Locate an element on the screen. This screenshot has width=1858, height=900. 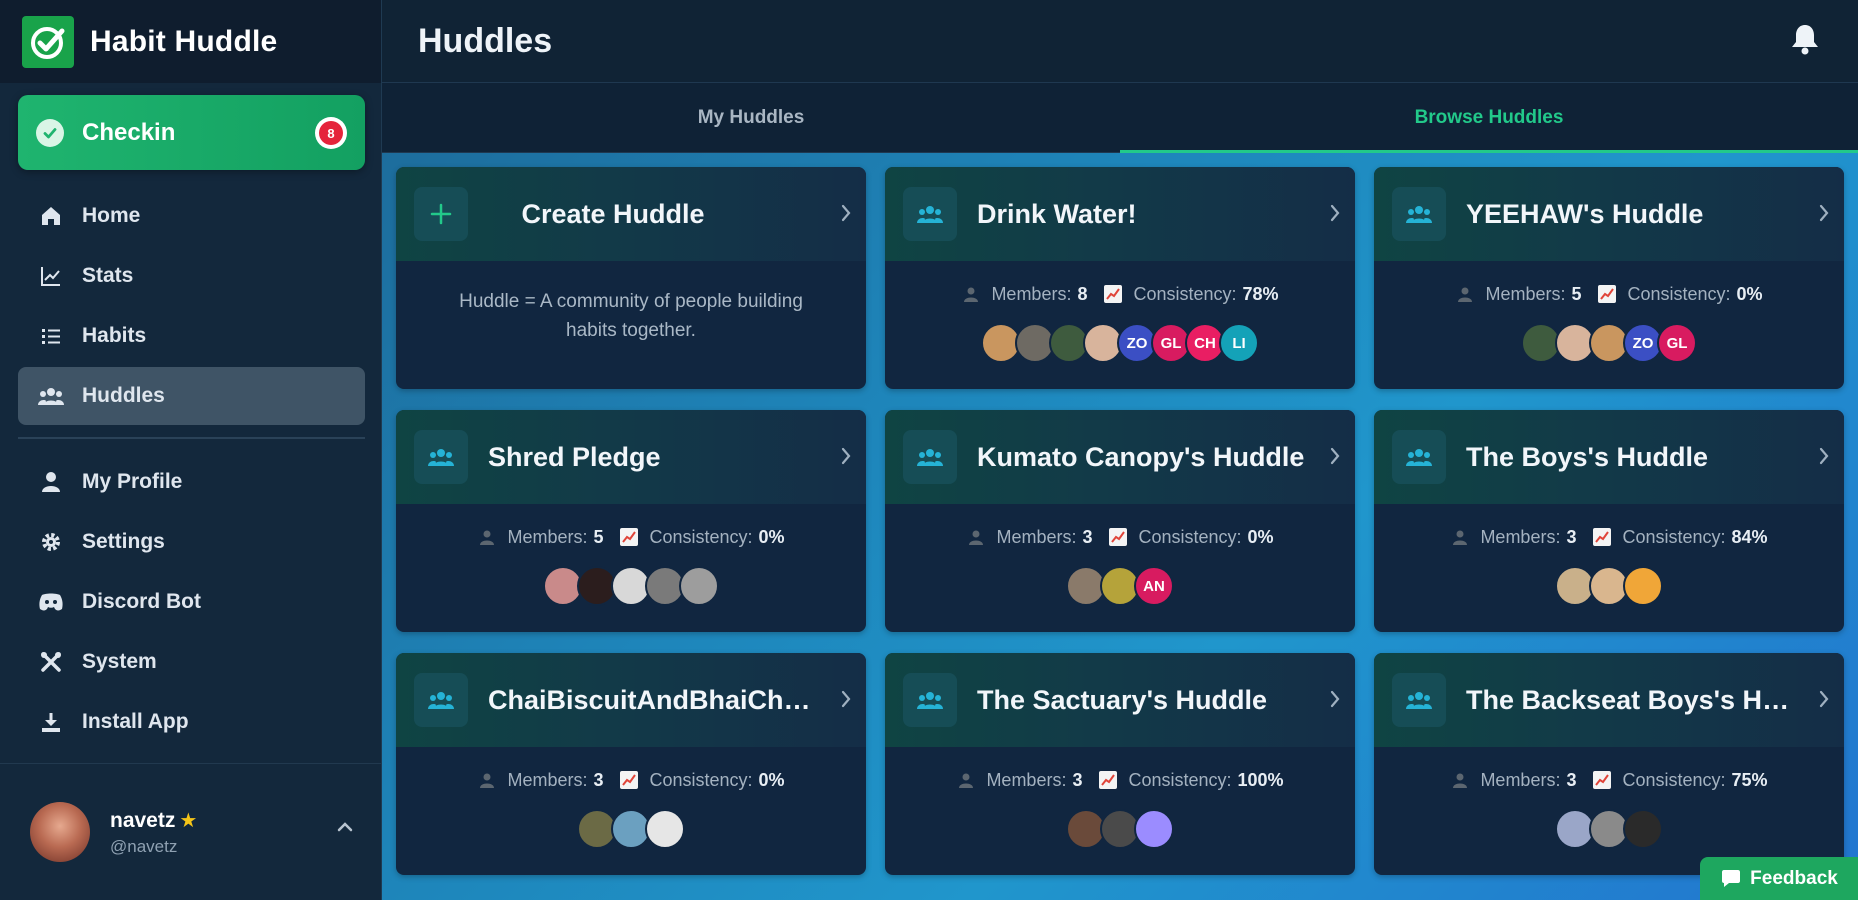
huddle-title: Drink Water! is located at coordinates (1057, 213).